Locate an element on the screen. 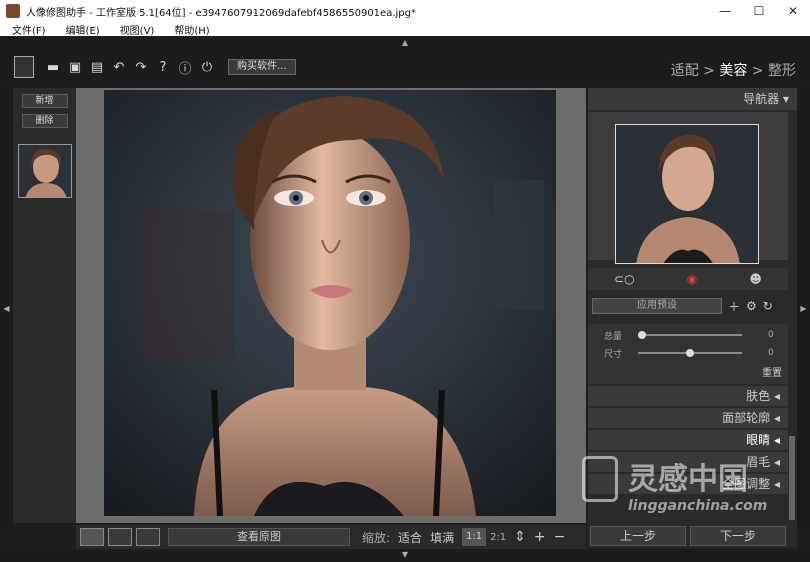 This screenshot has width=810, height=562. section-global-adjust: 全图调整 ◂ is located at coordinates (688, 484).